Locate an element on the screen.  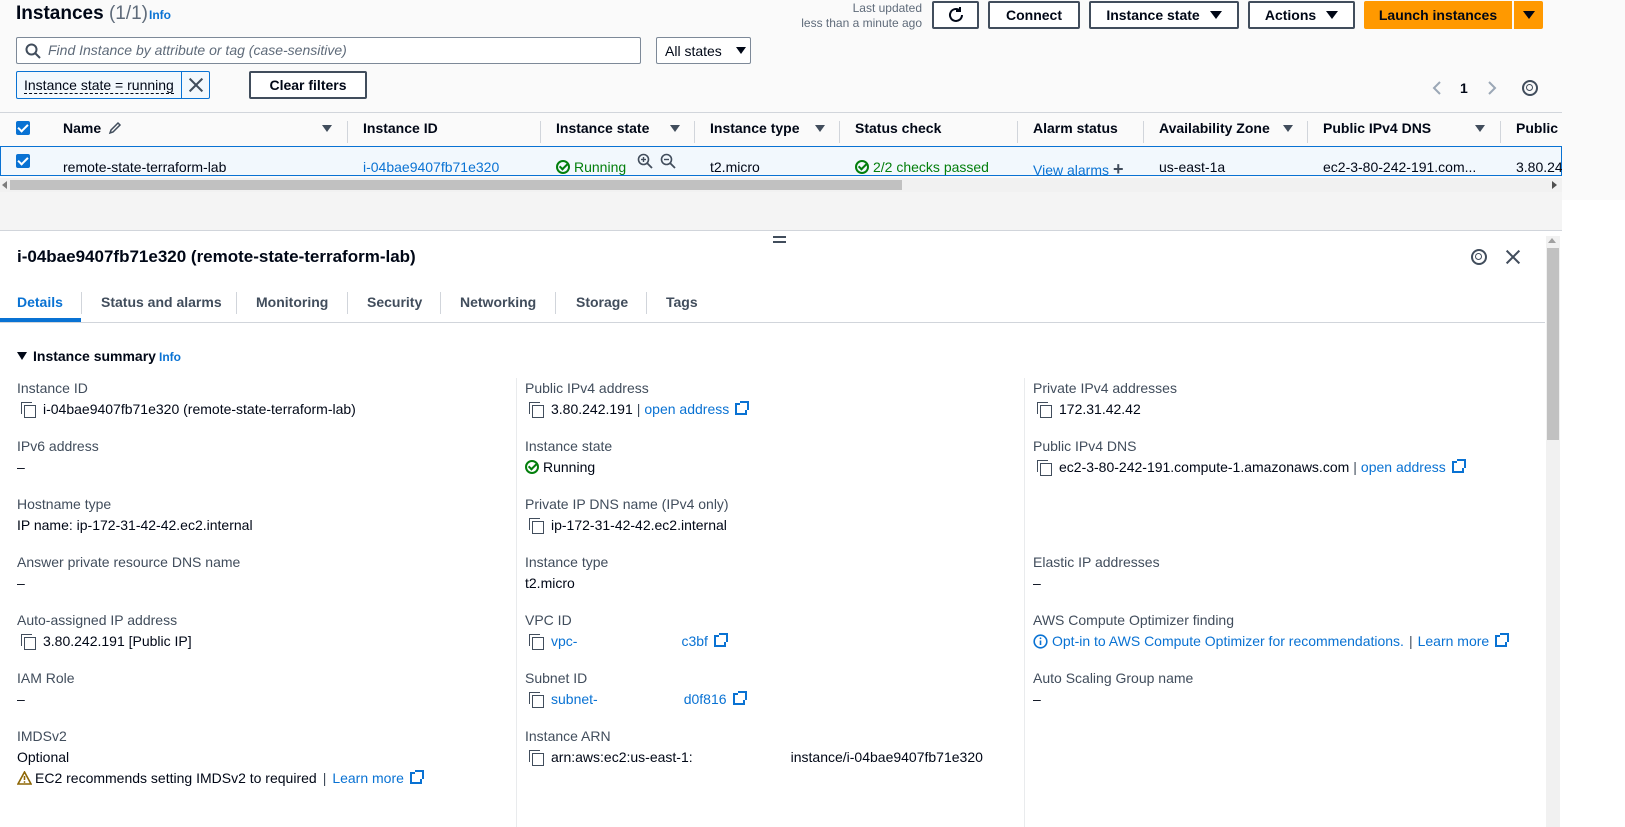
instance-summary-toggle: Instance summary is located at coordinates (86, 356).